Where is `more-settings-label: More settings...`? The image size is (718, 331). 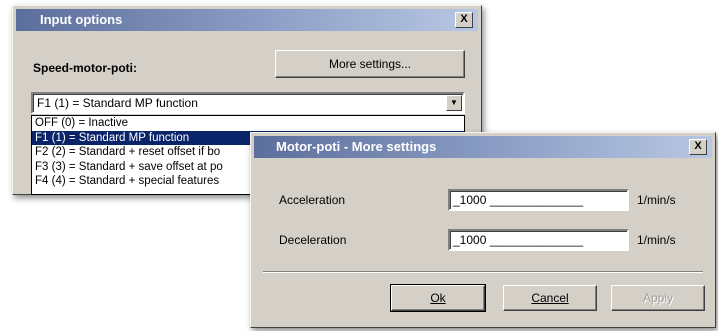
more-settings-label: More settings... is located at coordinates (370, 64).